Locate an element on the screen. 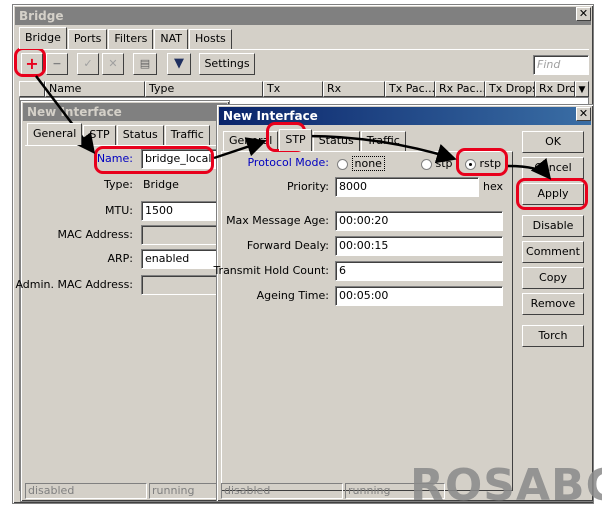 The image size is (602, 508). radio-none: none is located at coordinates (361, 163).